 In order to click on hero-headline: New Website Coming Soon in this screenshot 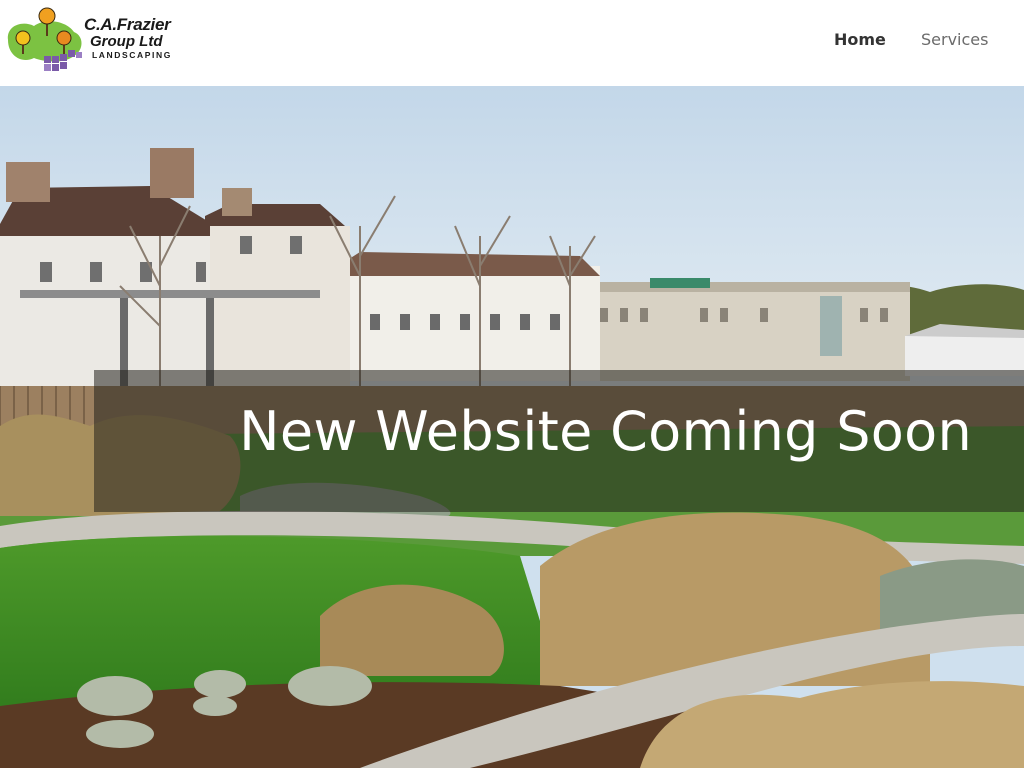, I will do `click(605, 431)`.